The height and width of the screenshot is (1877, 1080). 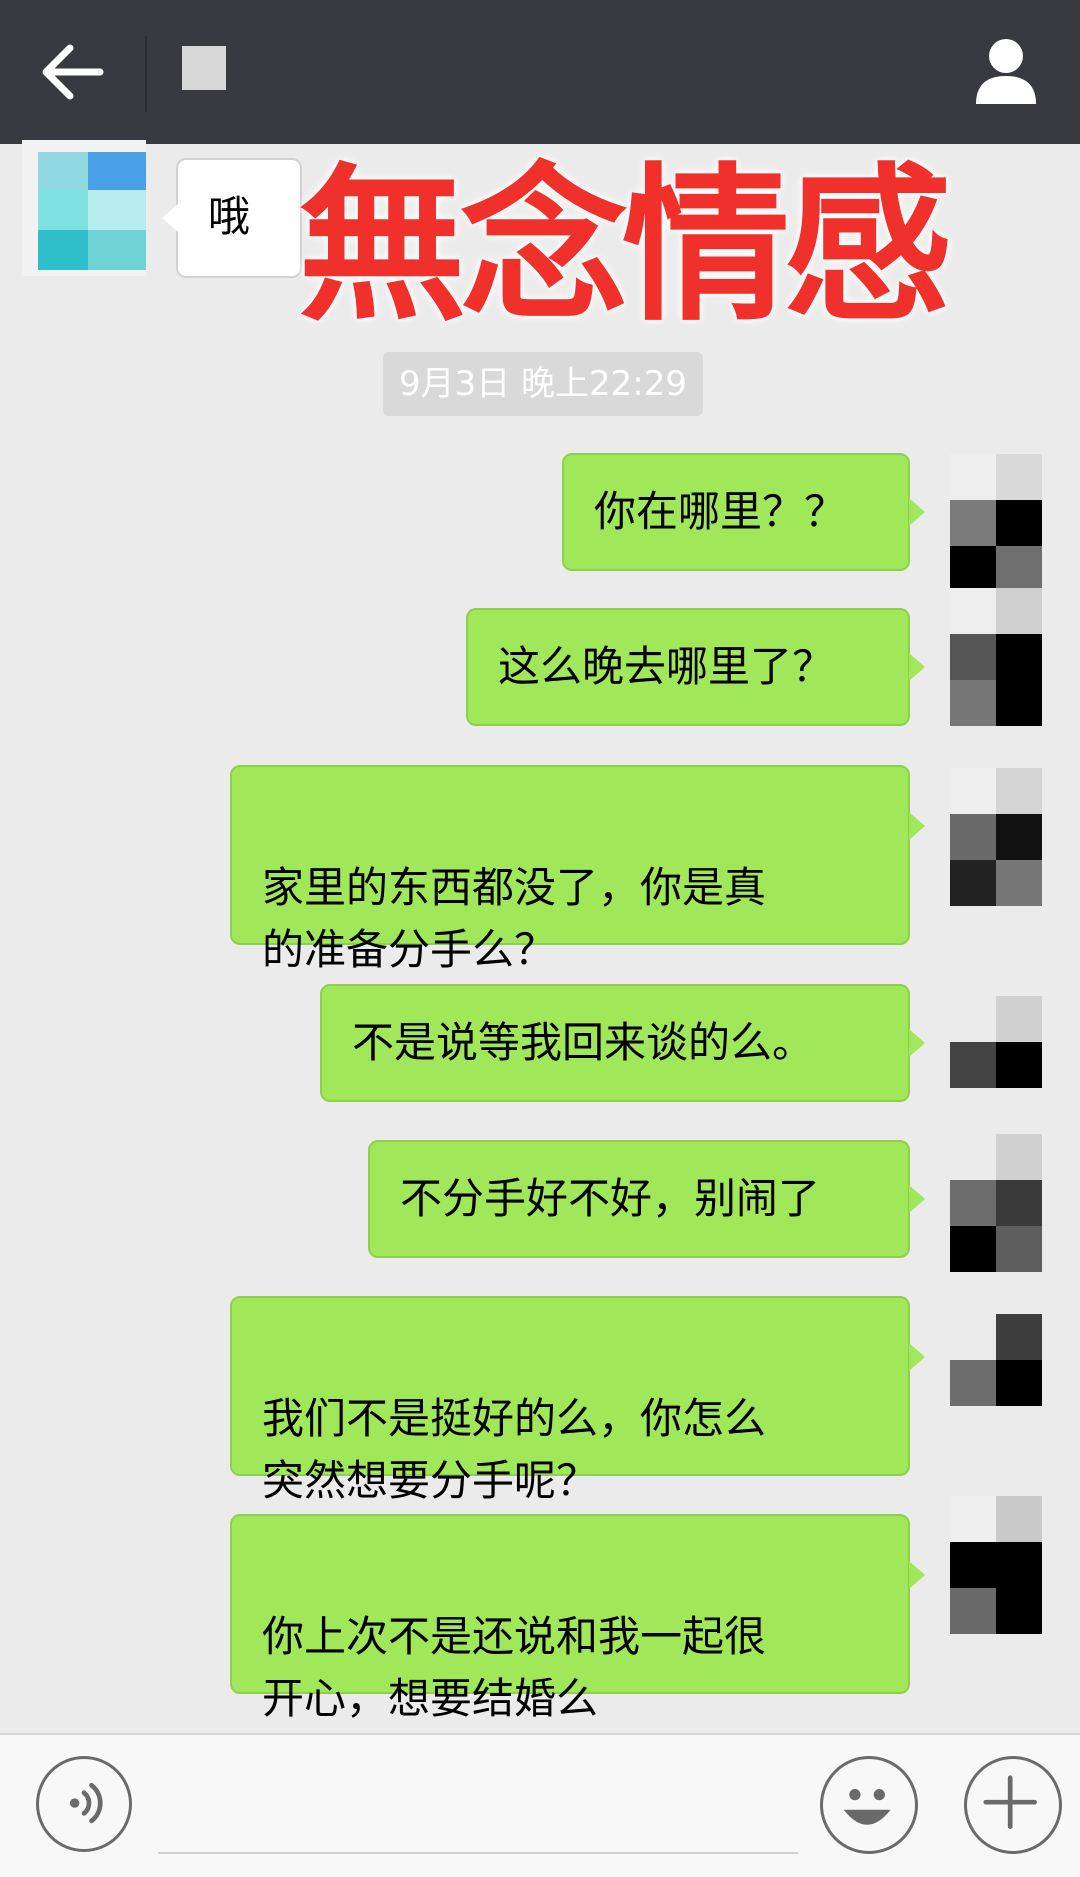 I want to click on title-bar, so click(x=540, y=72).